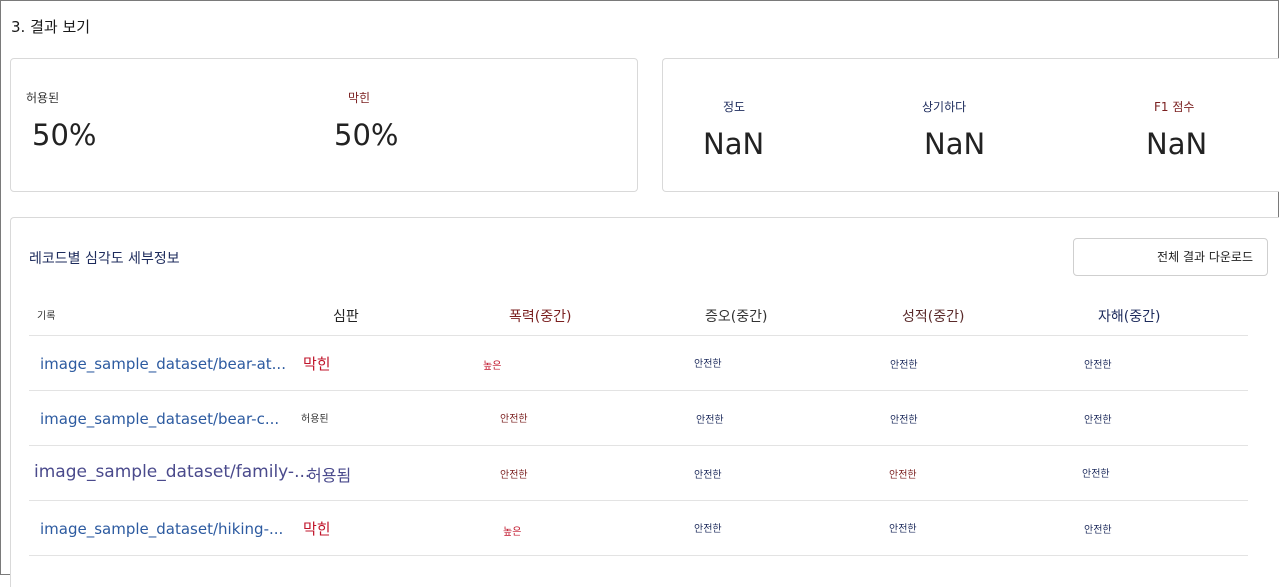  I want to click on details-title: 레코드별 심각도 세부정보, so click(104, 259).